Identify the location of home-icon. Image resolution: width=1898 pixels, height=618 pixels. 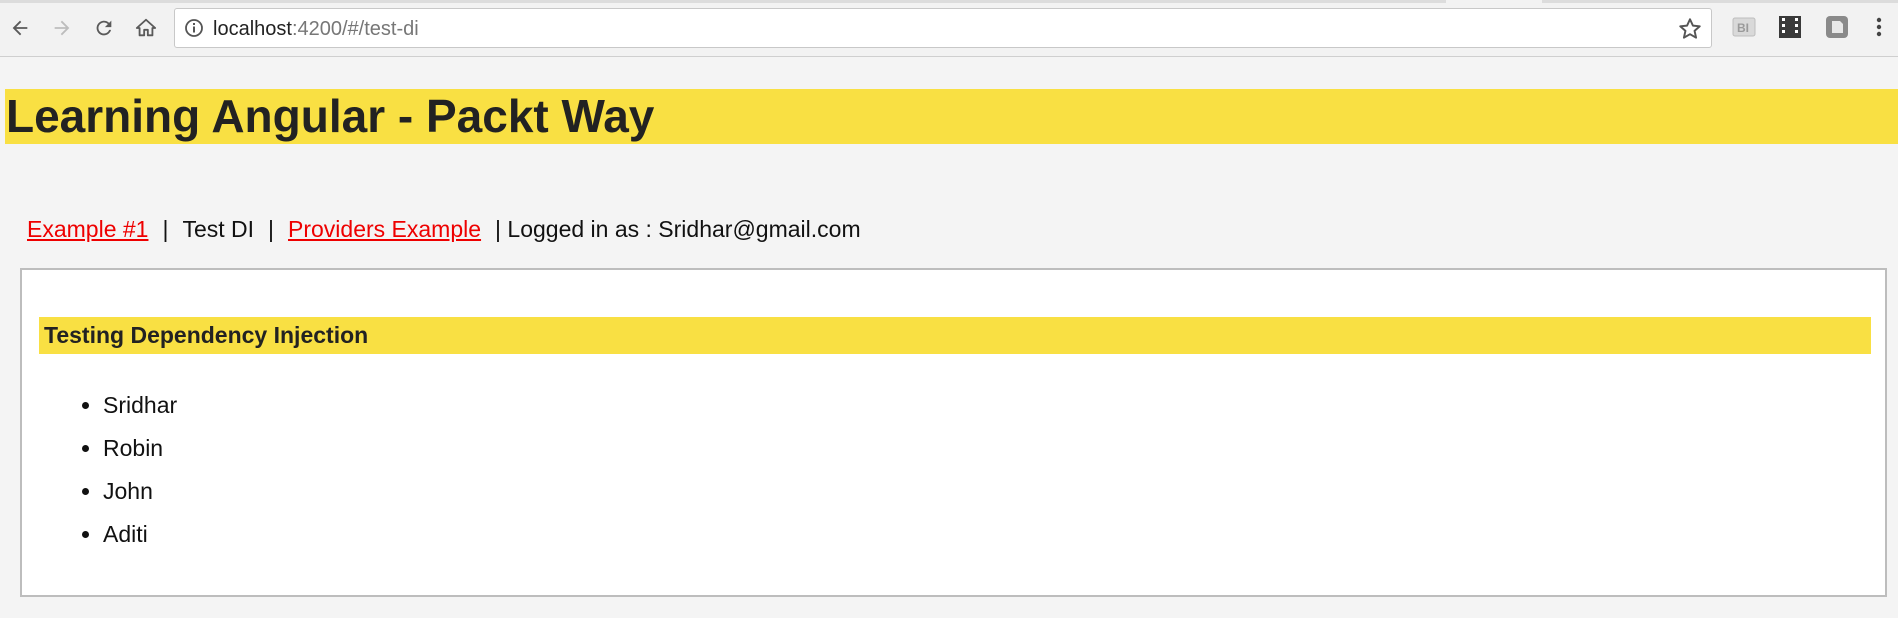
(146, 27).